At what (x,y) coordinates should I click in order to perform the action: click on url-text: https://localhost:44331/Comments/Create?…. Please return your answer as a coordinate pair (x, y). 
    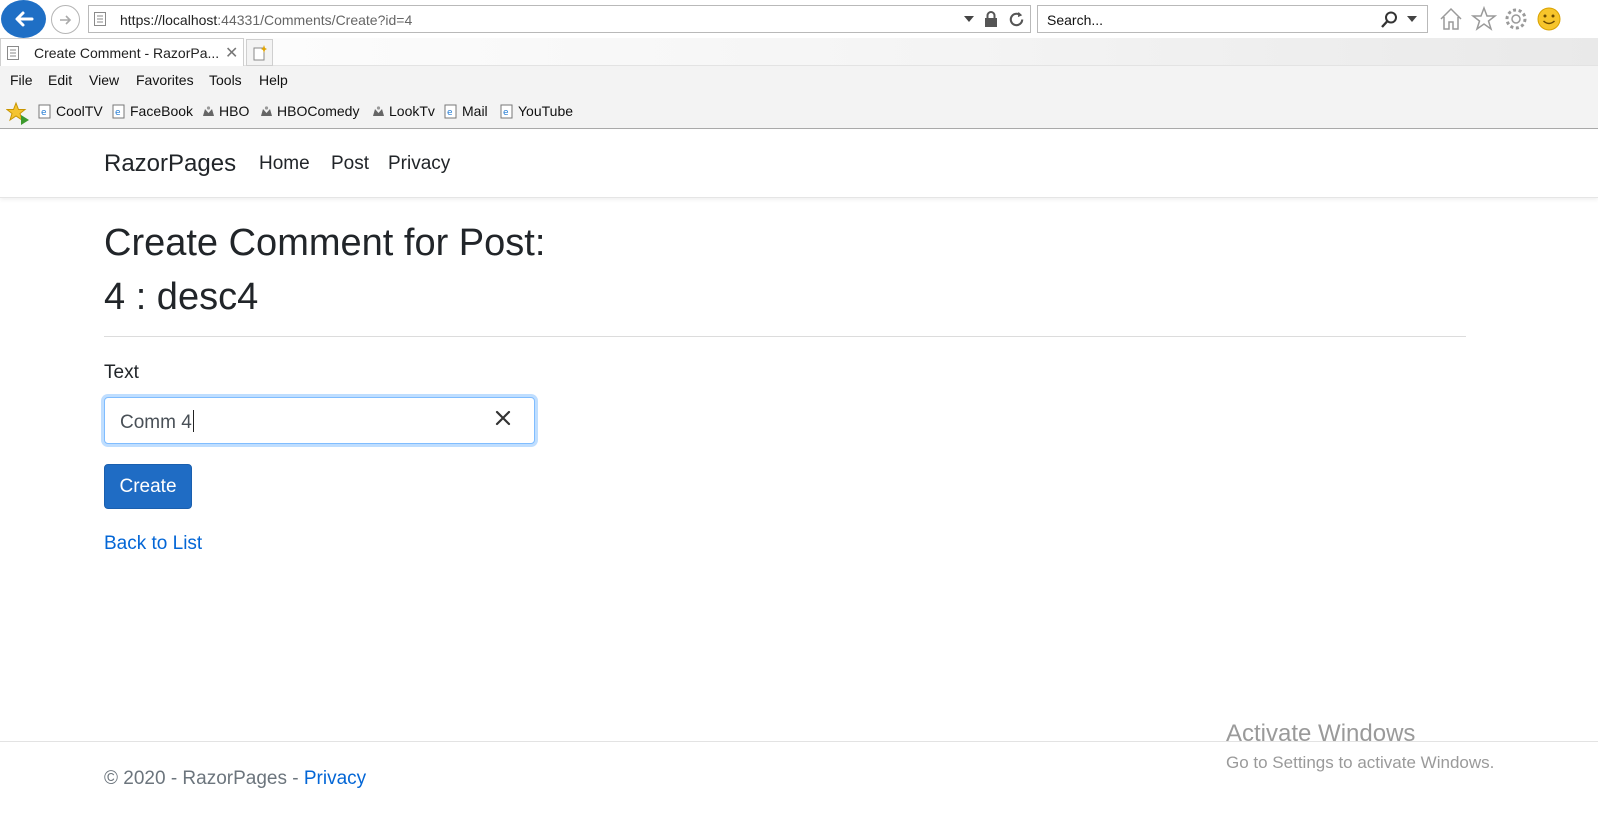
    Looking at the image, I should click on (266, 20).